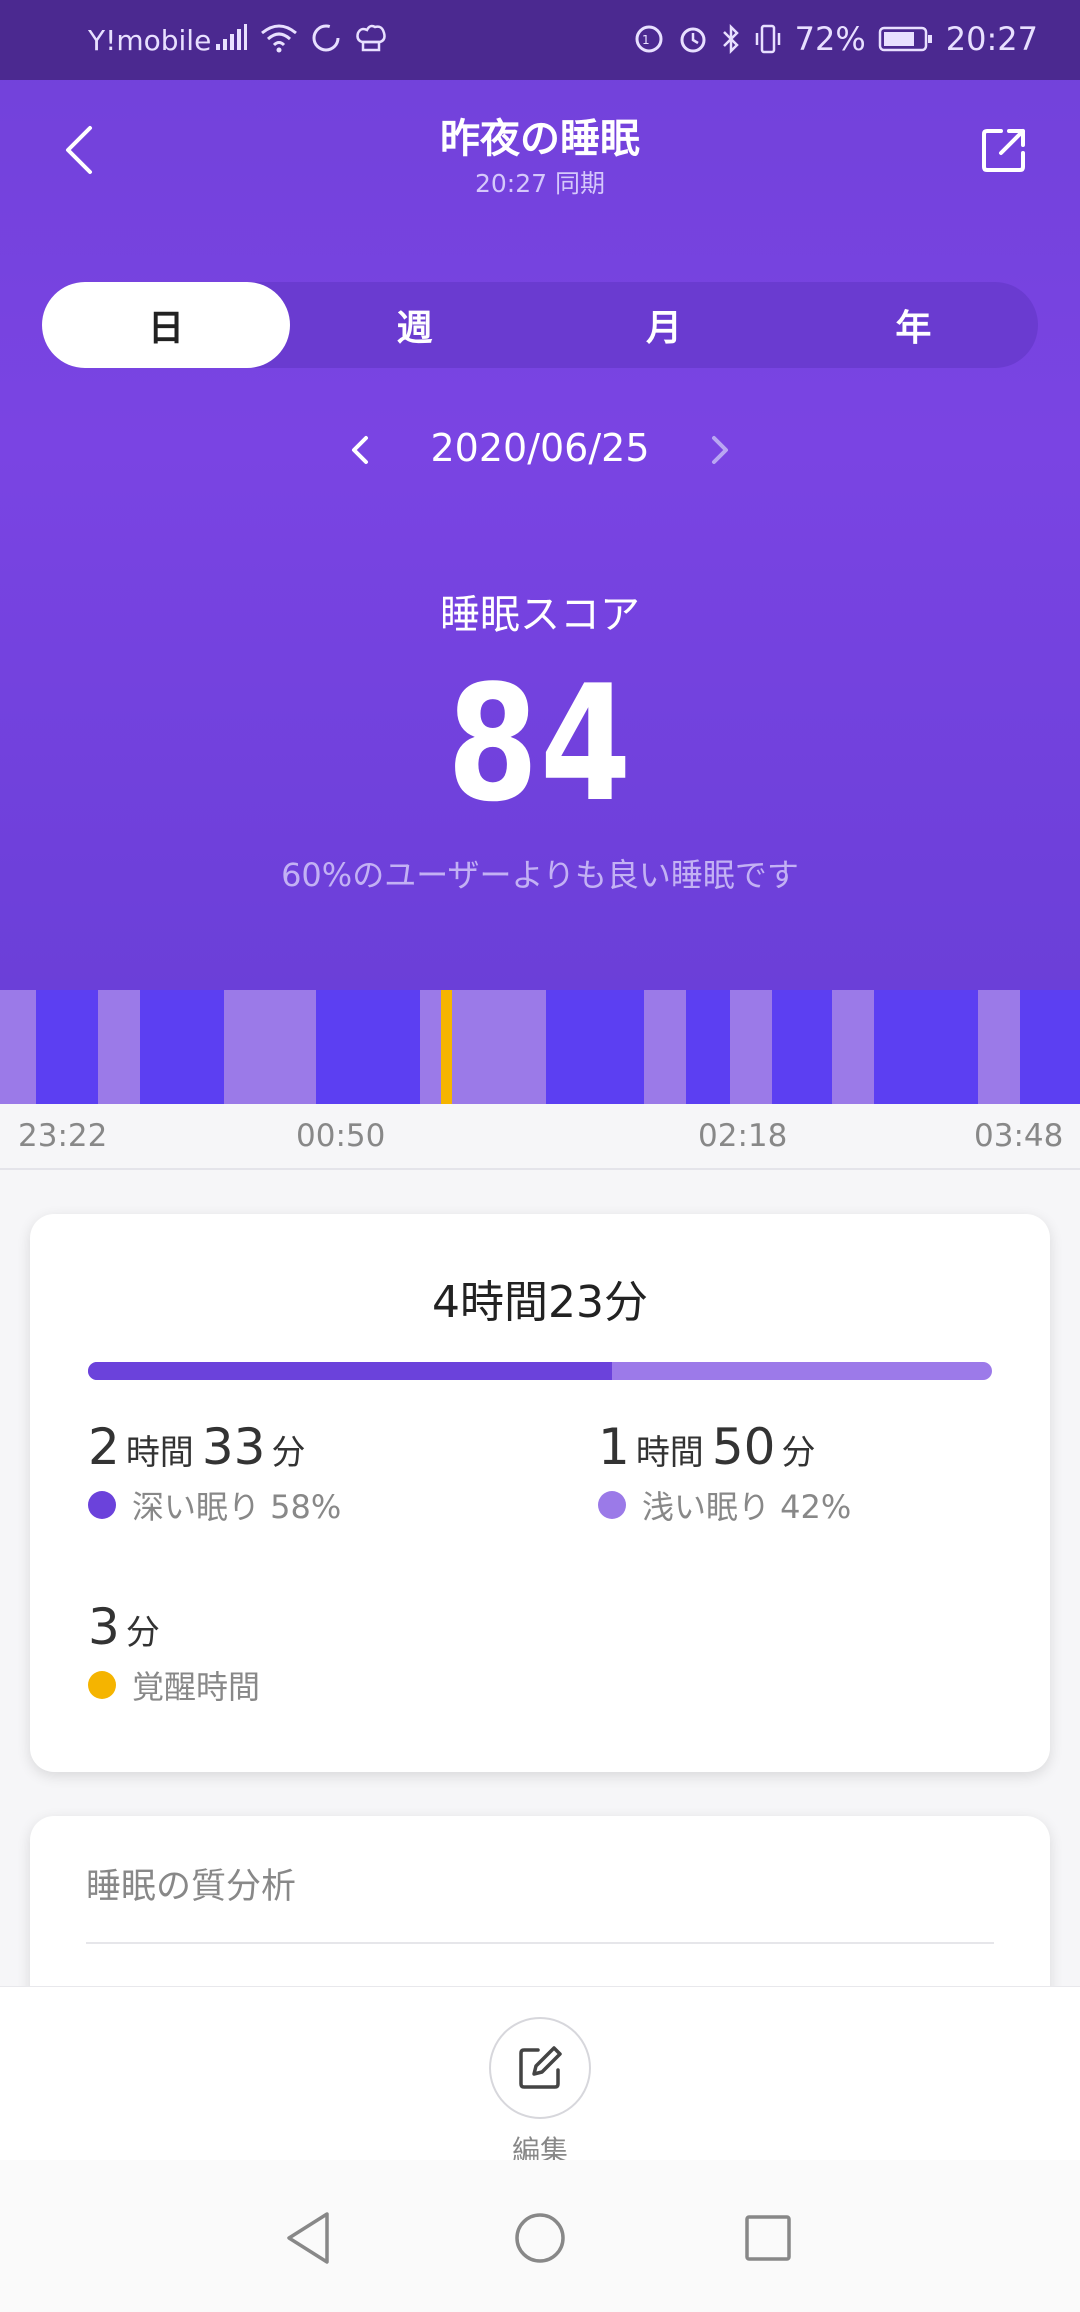 The height and width of the screenshot is (2312, 1080). I want to click on bluetooth-icon, so click(731, 39).